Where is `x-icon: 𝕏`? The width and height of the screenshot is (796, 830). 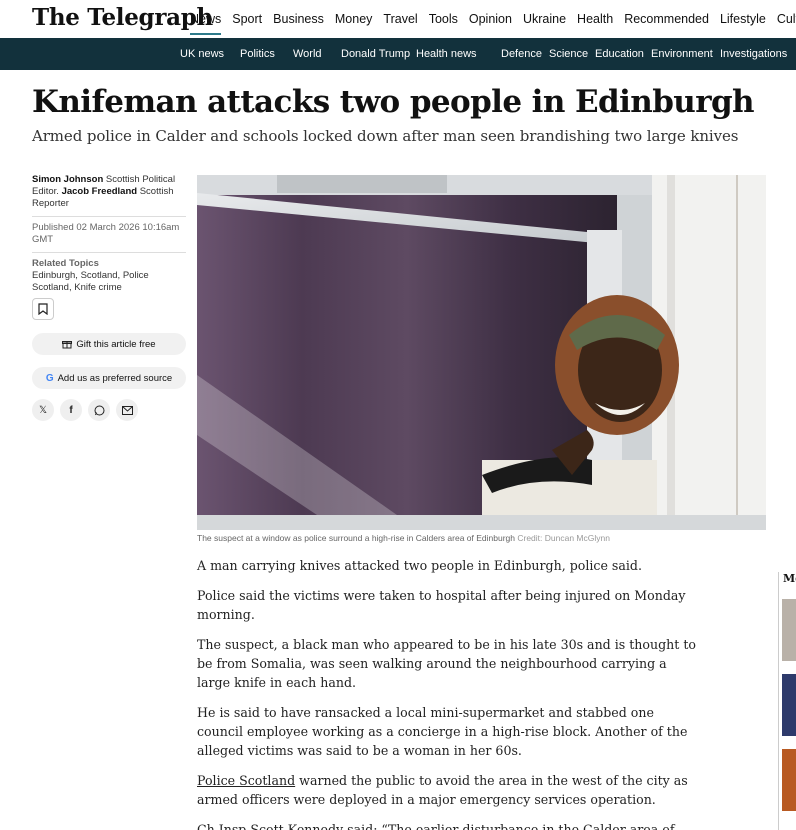
x-icon: 𝕏 is located at coordinates (43, 410).